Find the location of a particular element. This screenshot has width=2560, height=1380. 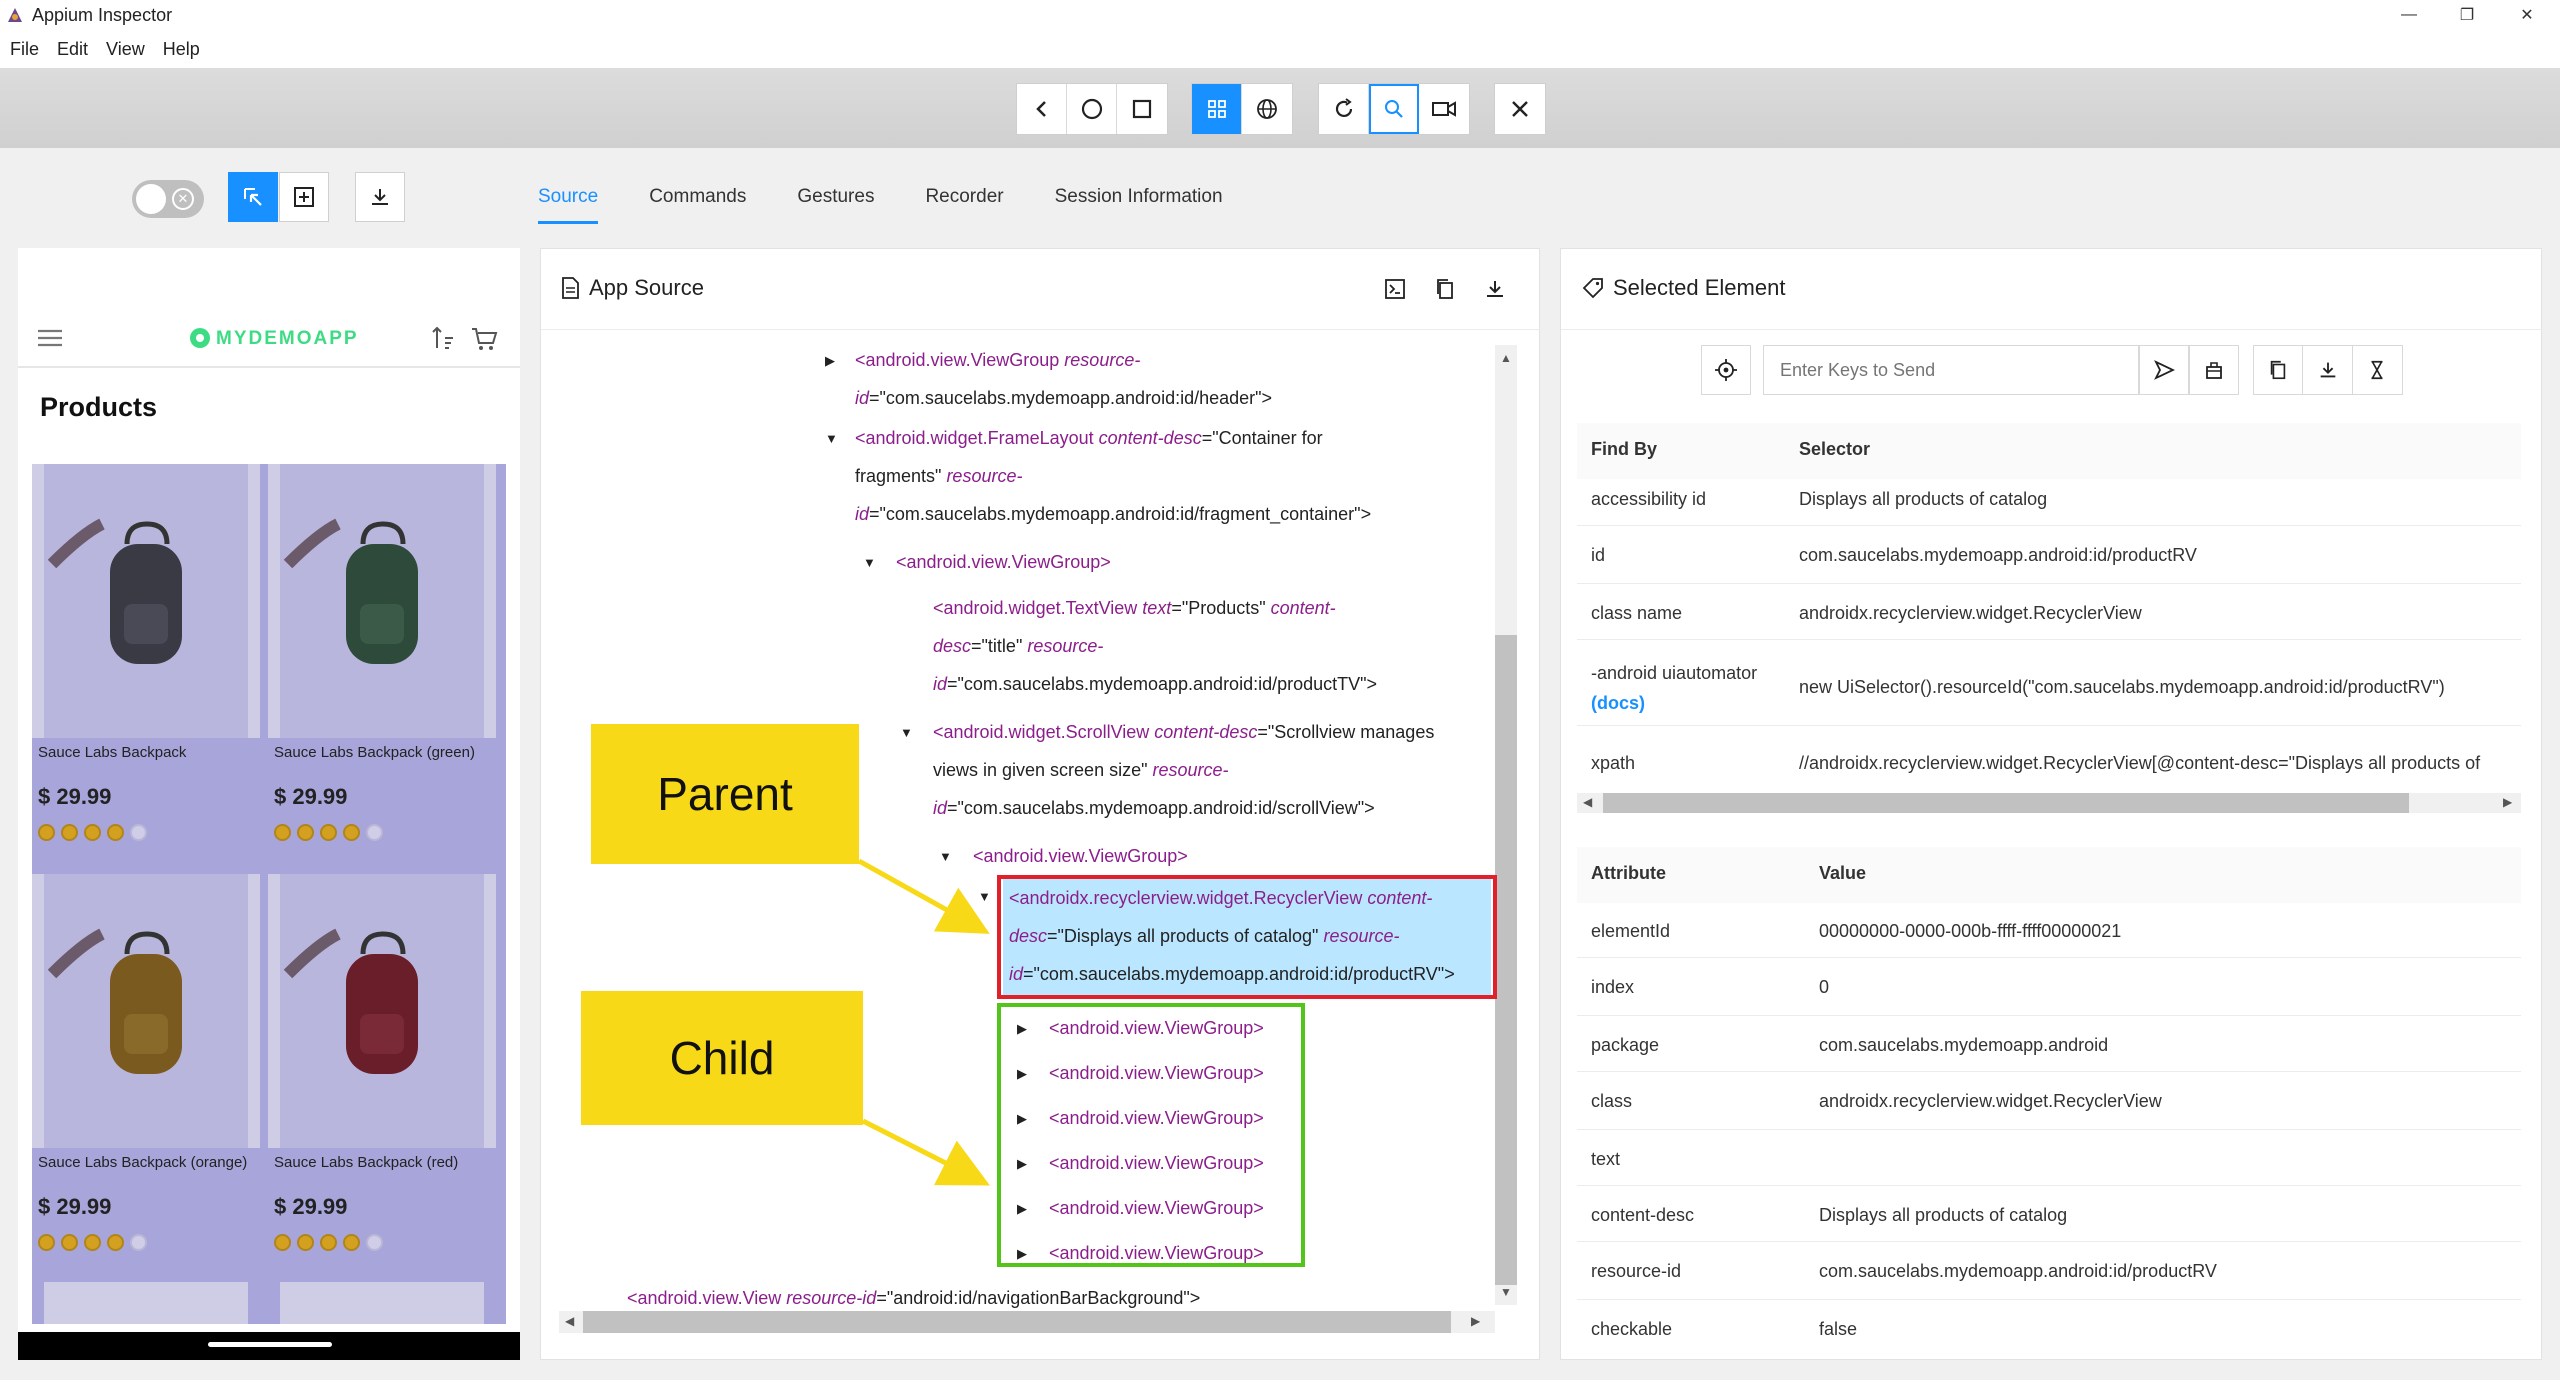

product-name: Sauce Labs Backpack (orange) is located at coordinates (143, 1162).